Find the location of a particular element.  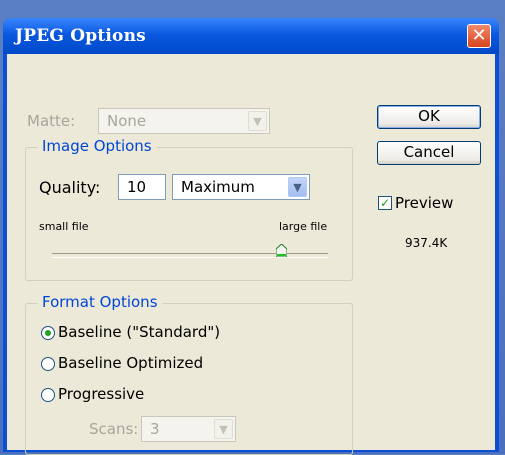

cancel-button: Cancel is located at coordinates (429, 153).